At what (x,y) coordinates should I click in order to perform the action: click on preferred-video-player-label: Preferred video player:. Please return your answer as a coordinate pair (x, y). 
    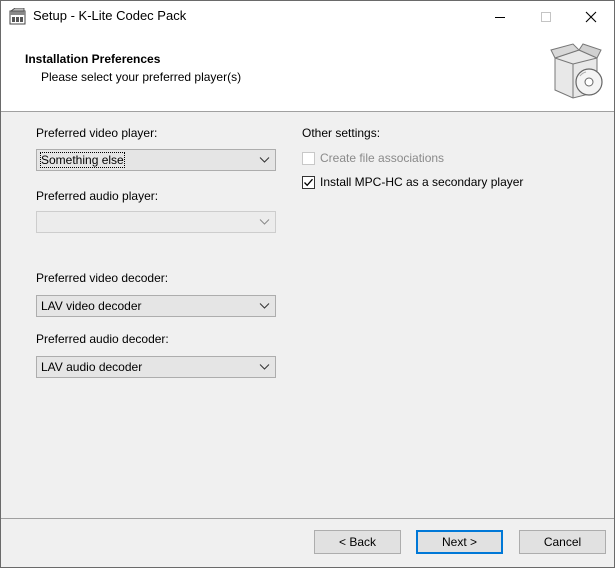
    Looking at the image, I should click on (97, 133).